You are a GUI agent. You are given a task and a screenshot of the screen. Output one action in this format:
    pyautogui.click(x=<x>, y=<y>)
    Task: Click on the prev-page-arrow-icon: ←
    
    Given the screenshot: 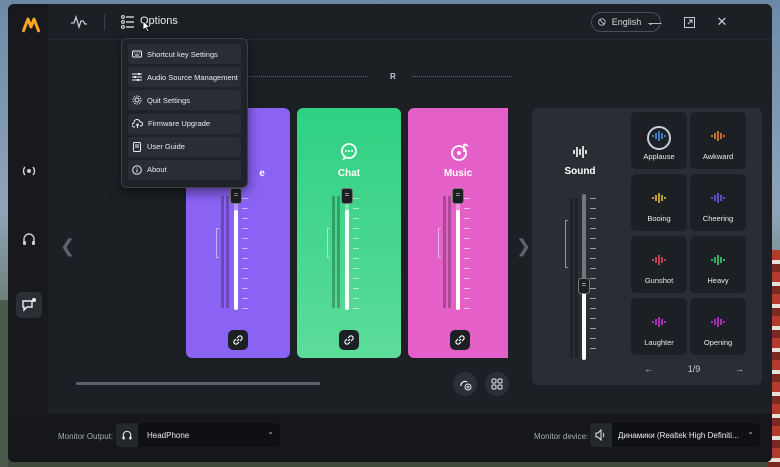 What is the action you would take?
    pyautogui.click(x=648, y=369)
    